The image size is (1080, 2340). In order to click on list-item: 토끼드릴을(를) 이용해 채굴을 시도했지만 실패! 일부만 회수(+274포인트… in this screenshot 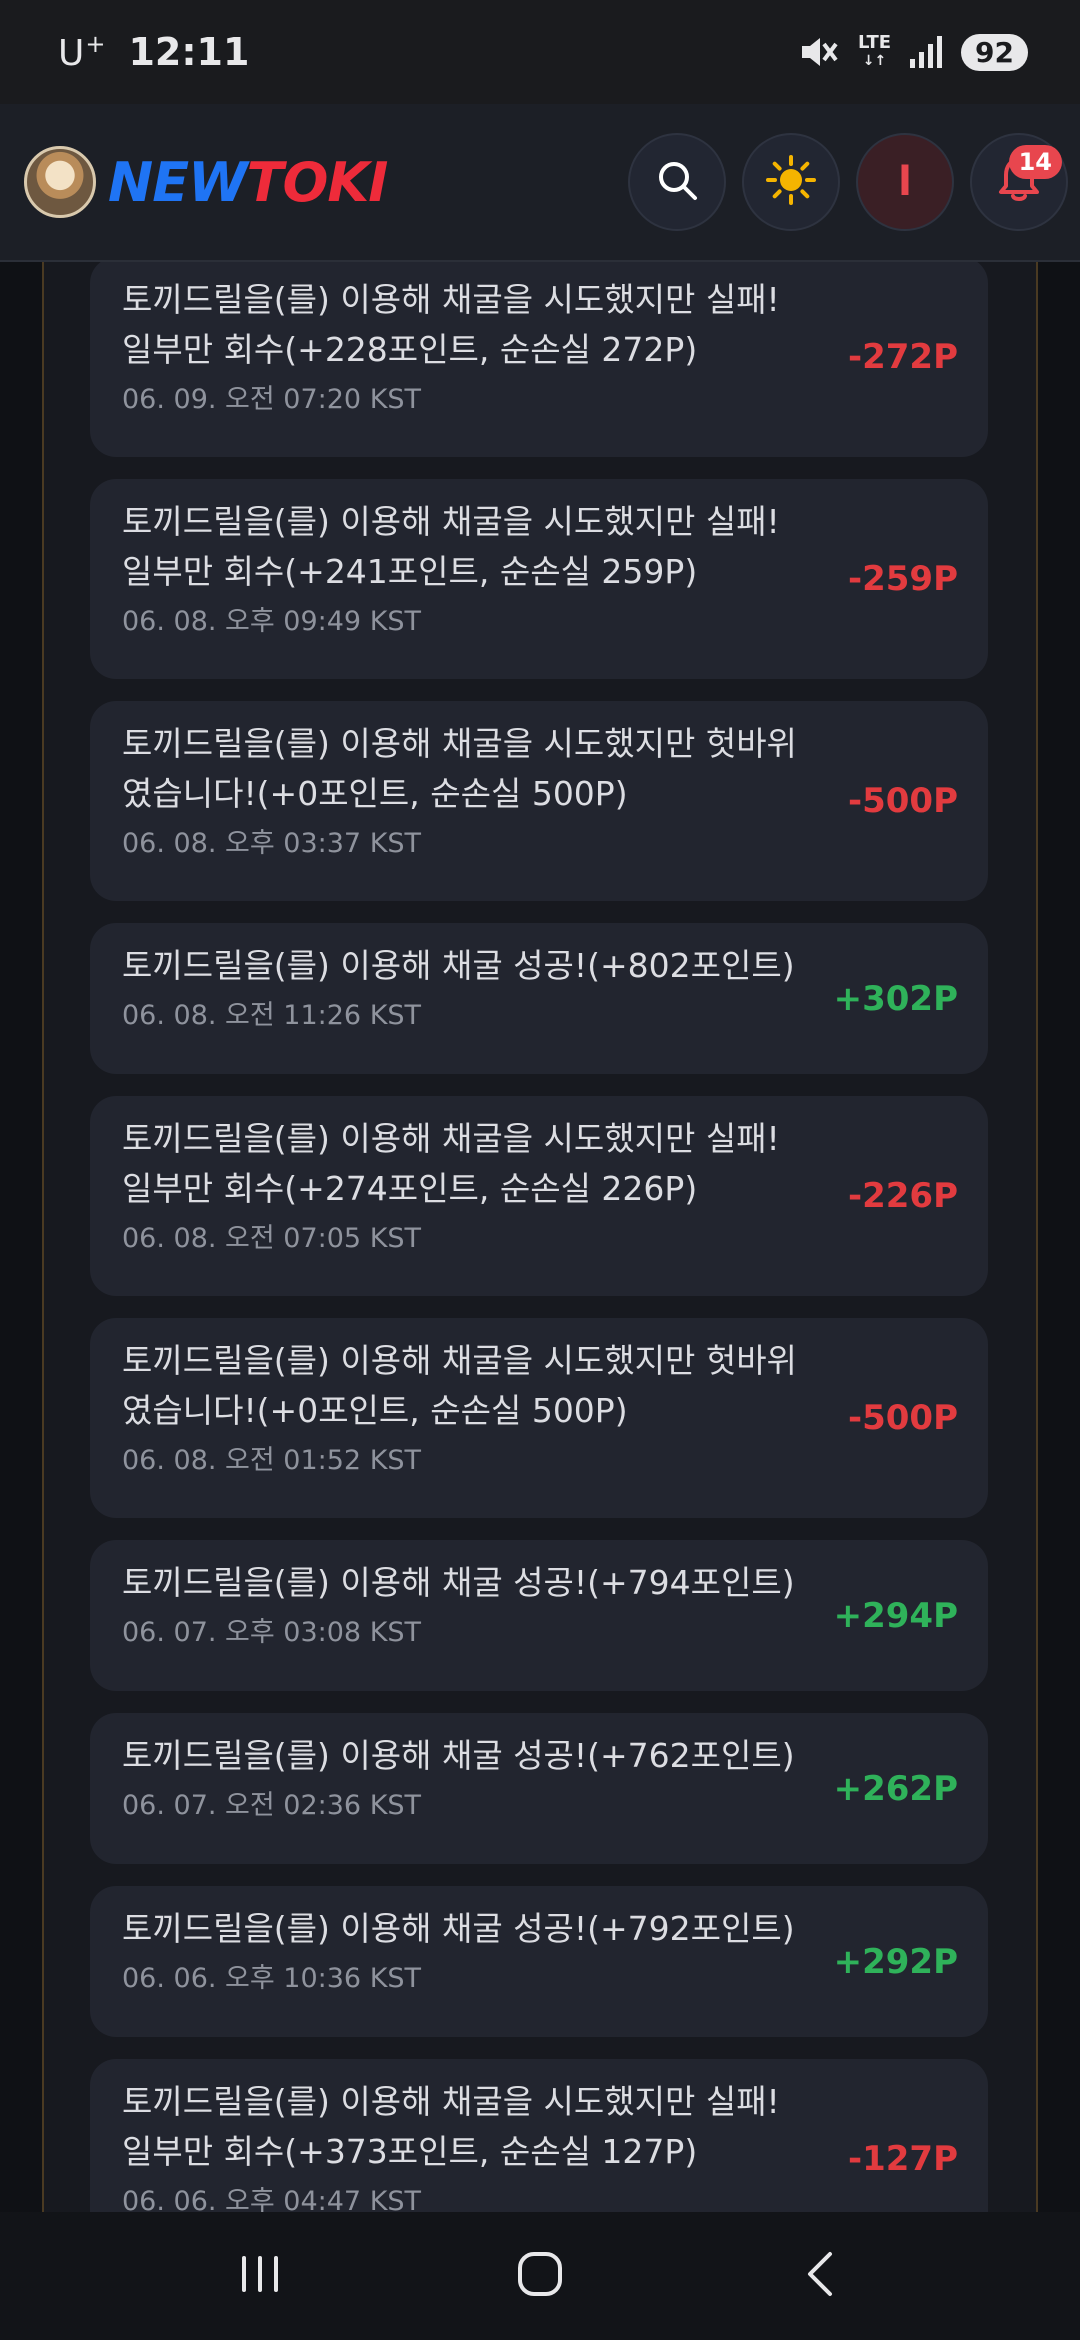, I will do `click(539, 1196)`.